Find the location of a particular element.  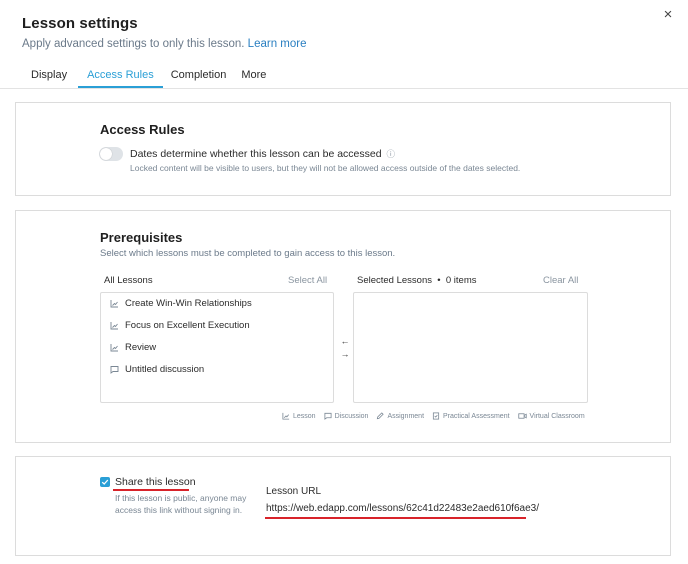

select-all-button: Select All is located at coordinates (307, 280).